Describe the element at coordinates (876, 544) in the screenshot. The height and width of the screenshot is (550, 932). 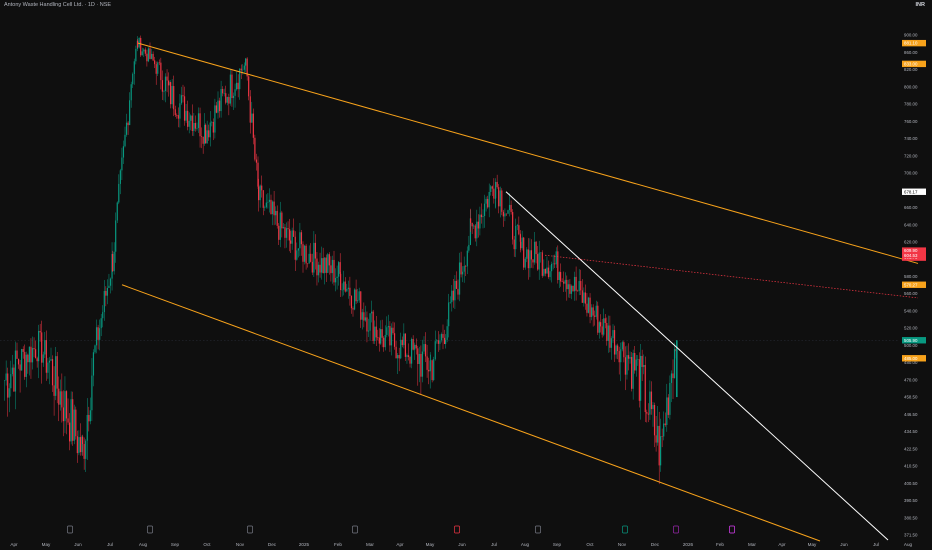
I see `x-tick-label: Jul` at that location.